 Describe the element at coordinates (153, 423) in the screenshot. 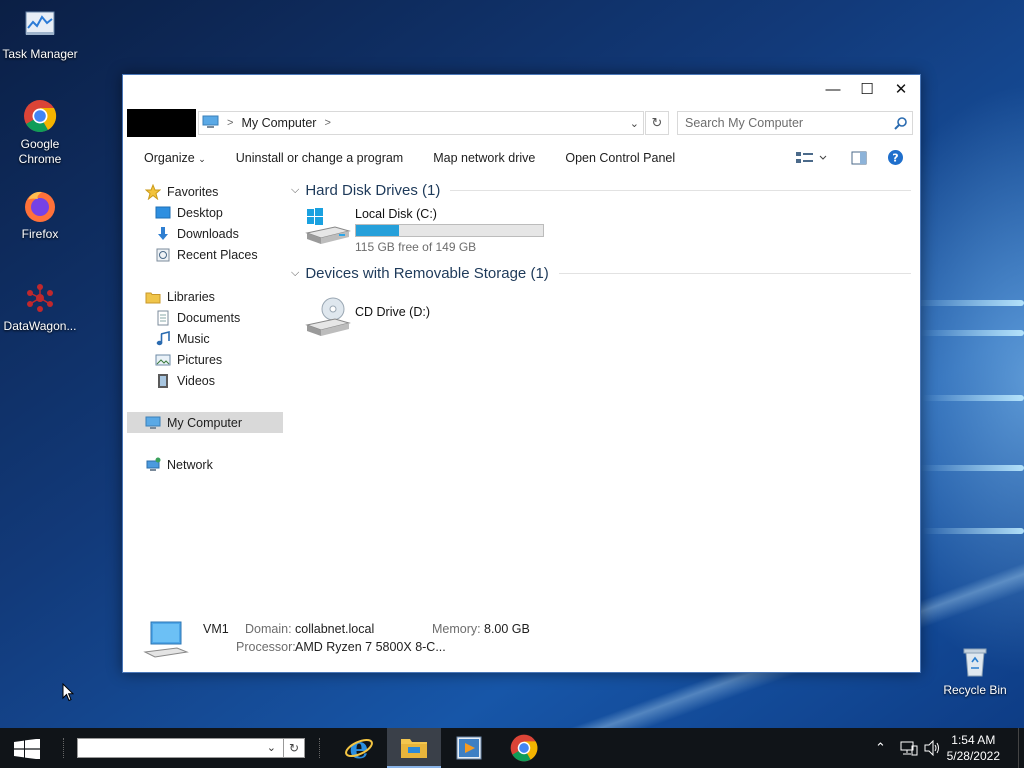

I see `computer-icon` at that location.